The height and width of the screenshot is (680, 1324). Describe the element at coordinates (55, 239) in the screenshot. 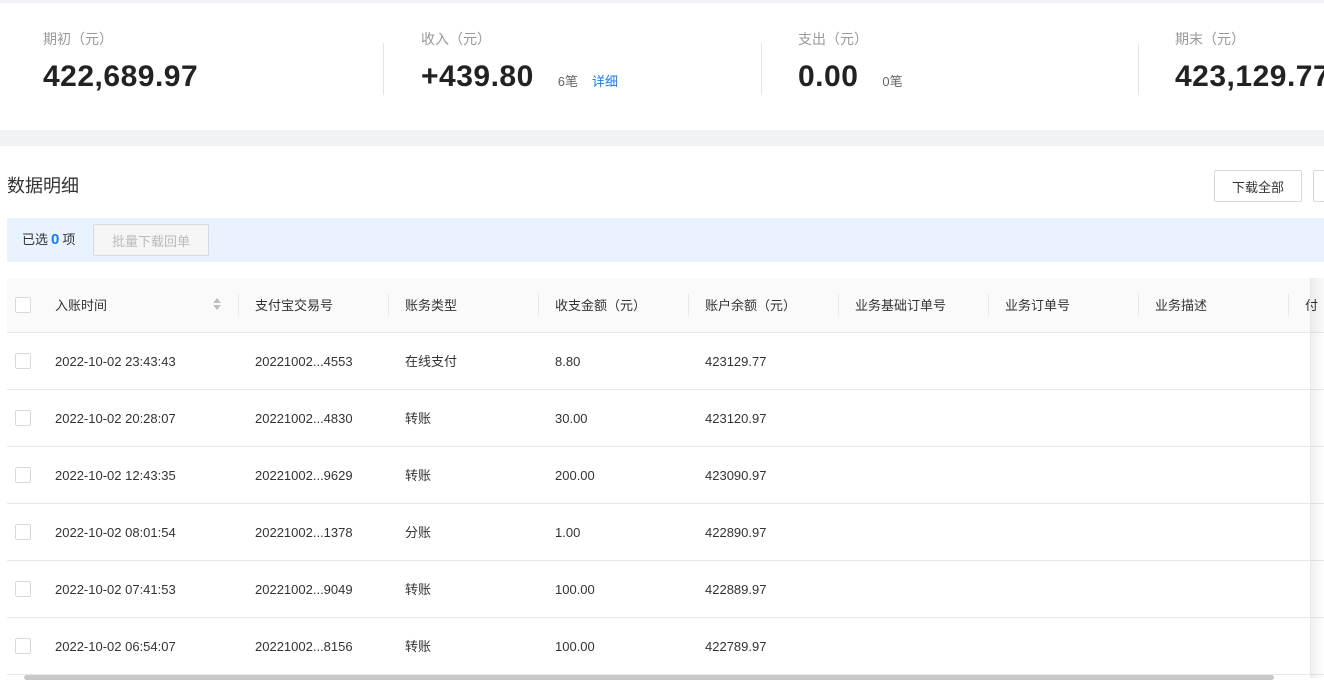

I see `selection-count: 0` at that location.